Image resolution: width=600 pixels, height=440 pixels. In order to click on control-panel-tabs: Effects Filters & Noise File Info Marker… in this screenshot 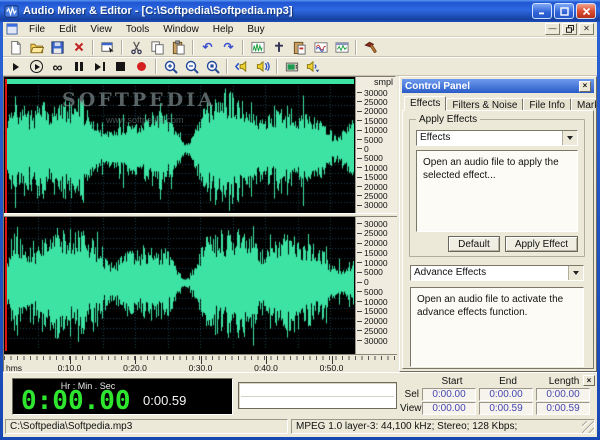, I will do `click(500, 103)`.